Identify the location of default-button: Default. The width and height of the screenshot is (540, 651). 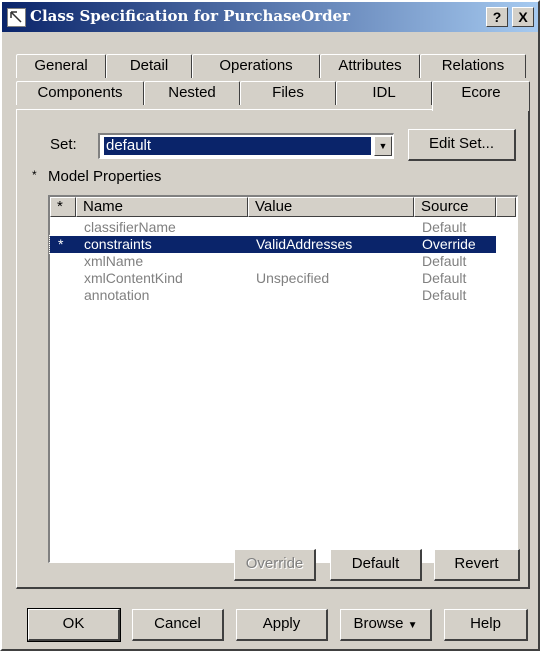
(376, 565).